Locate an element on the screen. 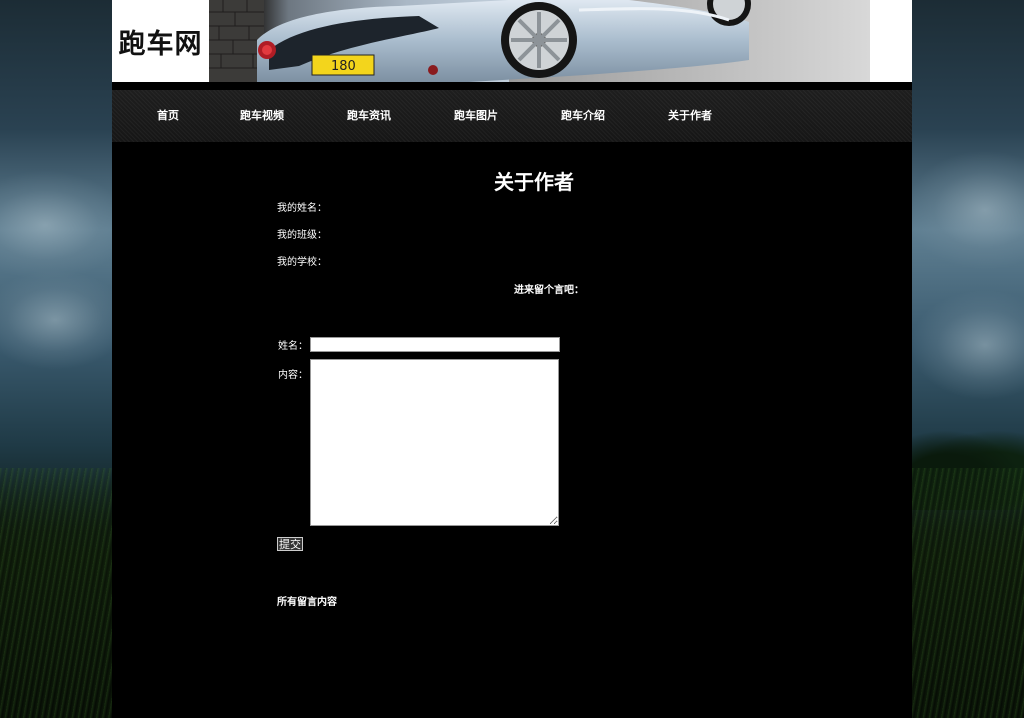 The width and height of the screenshot is (1024, 718). main-nav: 首页 跑车视频 跑车资讯 跑车图片 跑车介绍 关于作者 is located at coordinates (512, 116).